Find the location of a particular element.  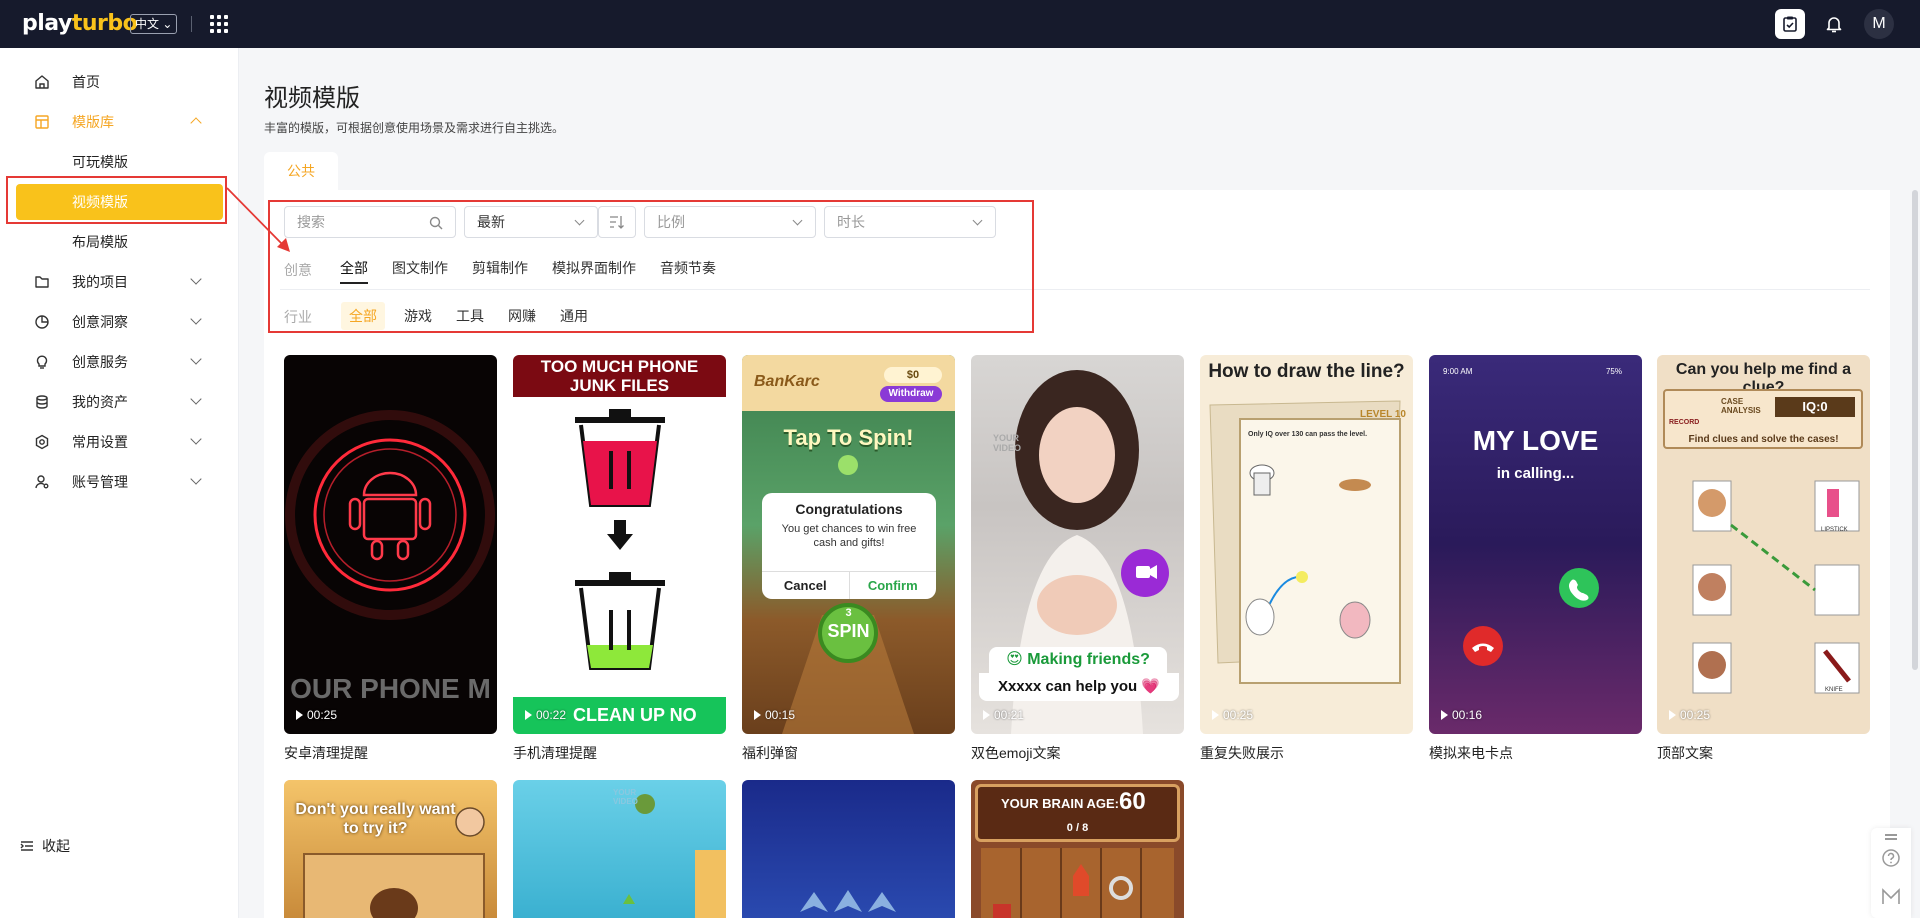

lipstick-label: LIPSTICK is located at coordinates (1834, 530).